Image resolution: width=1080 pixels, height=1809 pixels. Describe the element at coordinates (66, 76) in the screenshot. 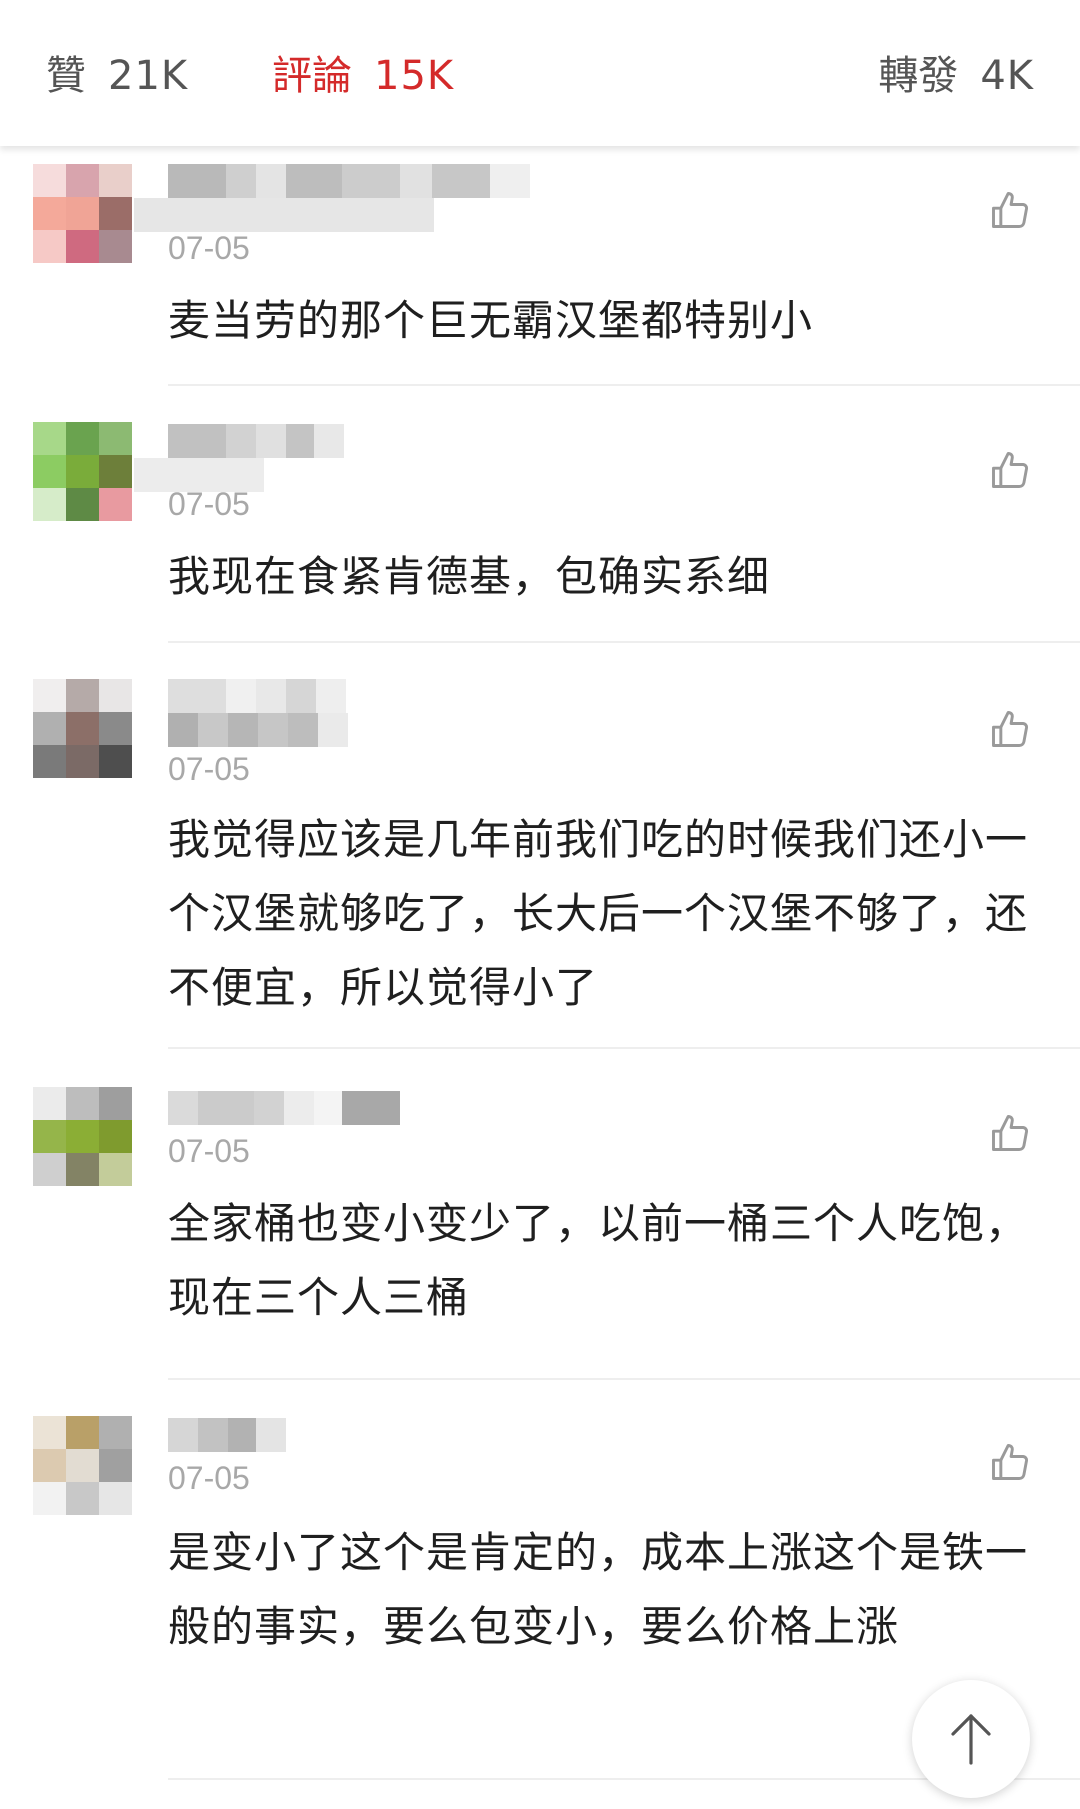

I see `likes-label: 贊` at that location.